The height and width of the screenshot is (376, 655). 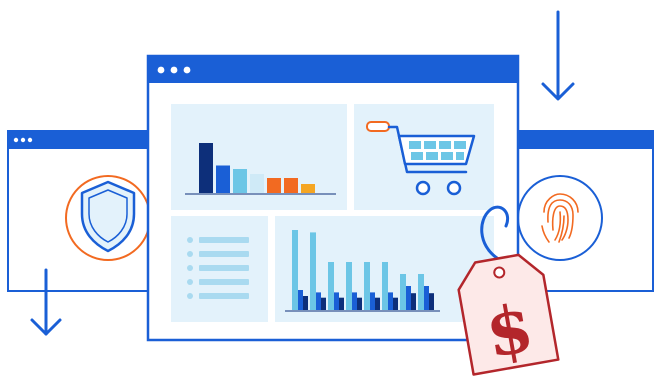 I want to click on main-window-titlebar, so click(x=333, y=69).